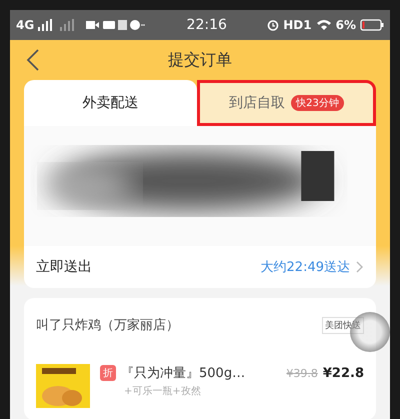  I want to click on back-icon, so click(33, 60).